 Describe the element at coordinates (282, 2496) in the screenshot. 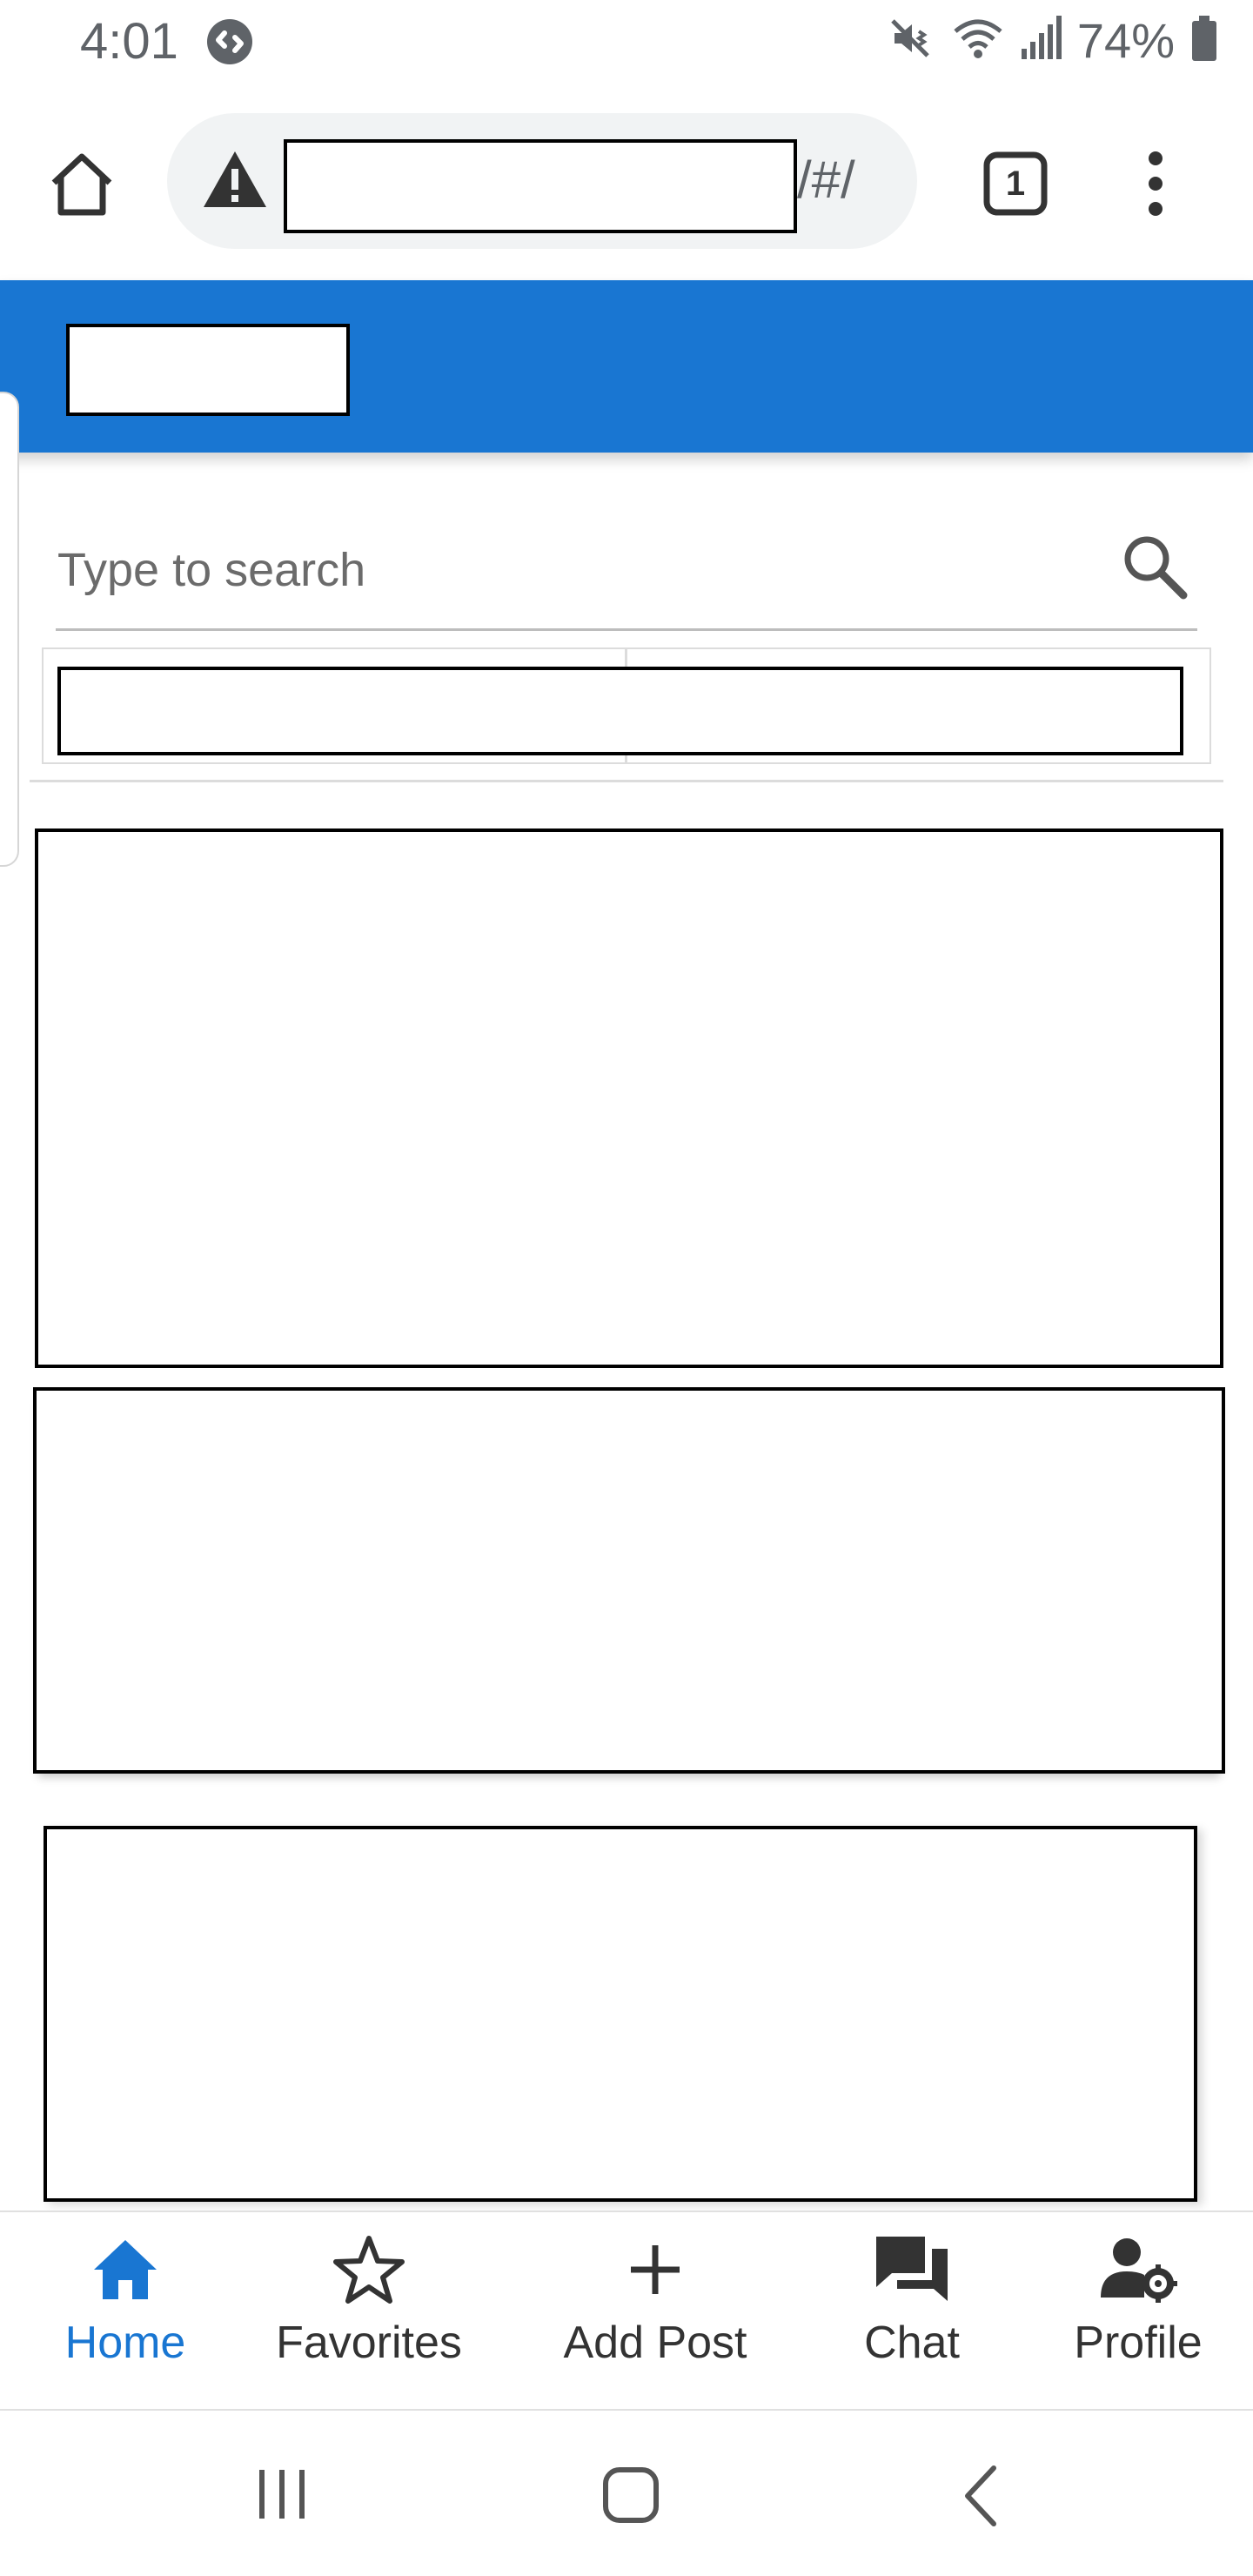

I see `recents-icon` at that location.